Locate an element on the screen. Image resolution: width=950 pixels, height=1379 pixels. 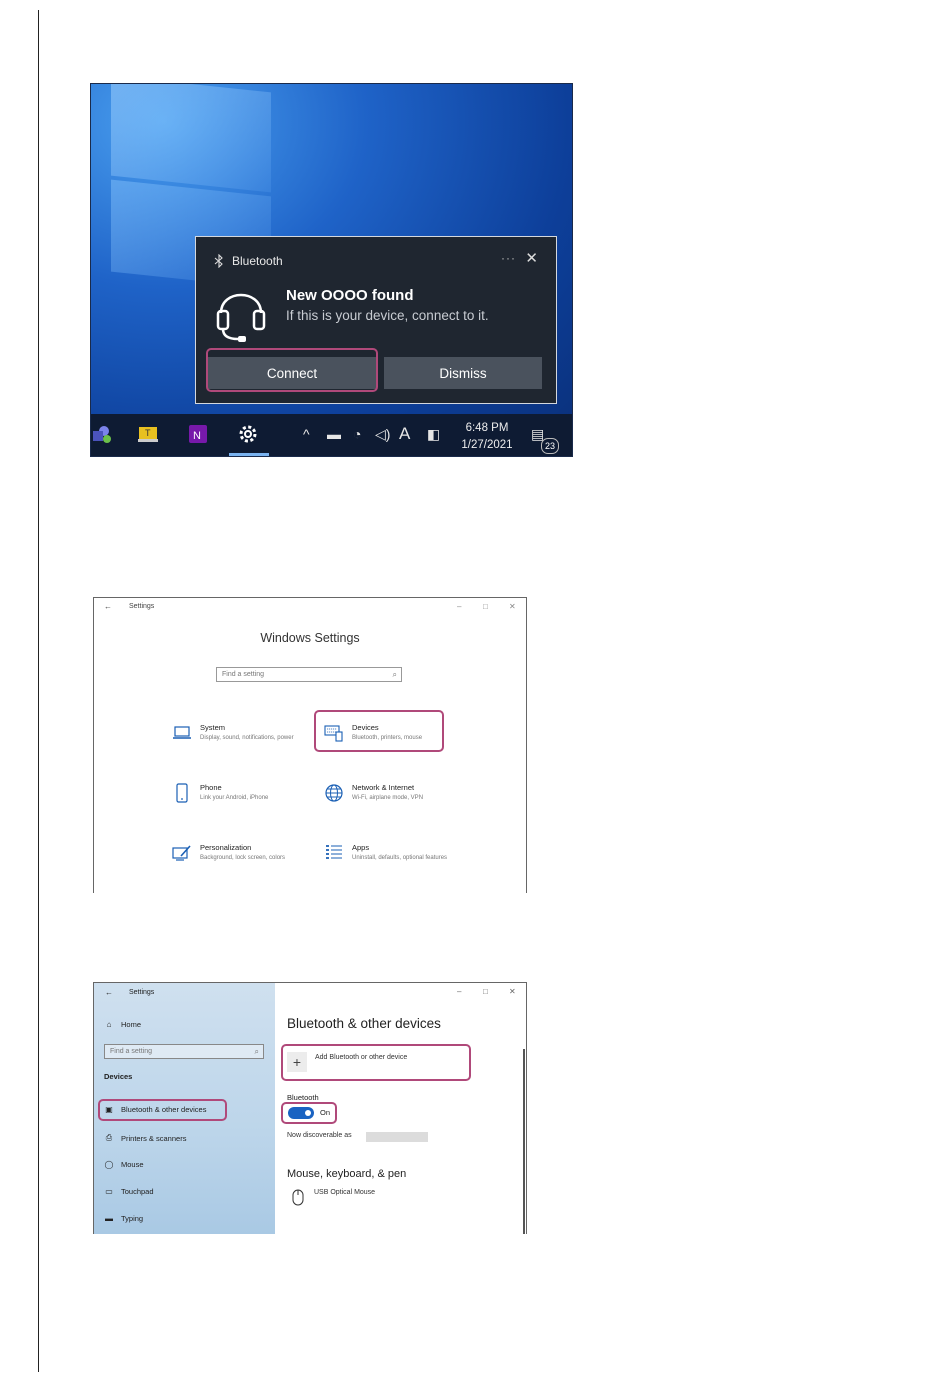
notification-count-badge: 23 is located at coordinates (550, 446).